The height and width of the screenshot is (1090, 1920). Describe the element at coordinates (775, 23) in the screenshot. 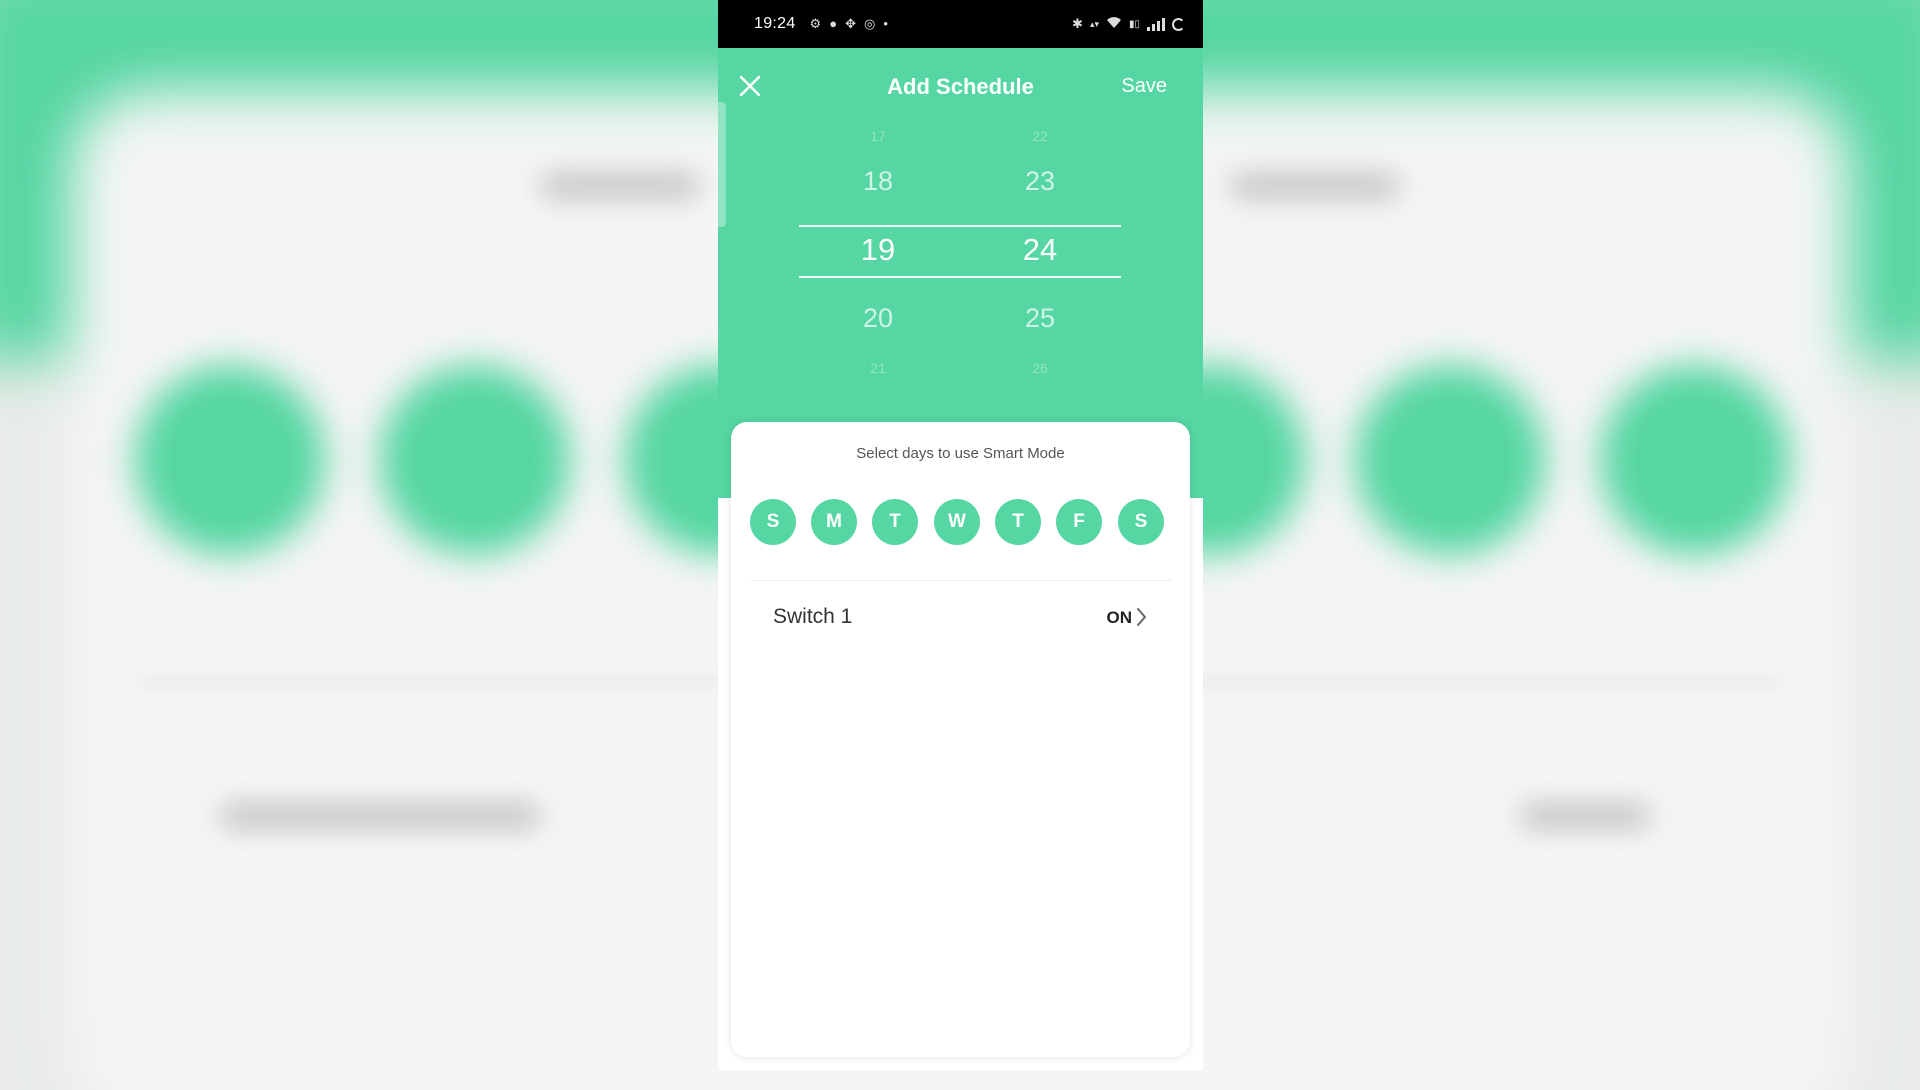

I see `status-time: 19:24` at that location.